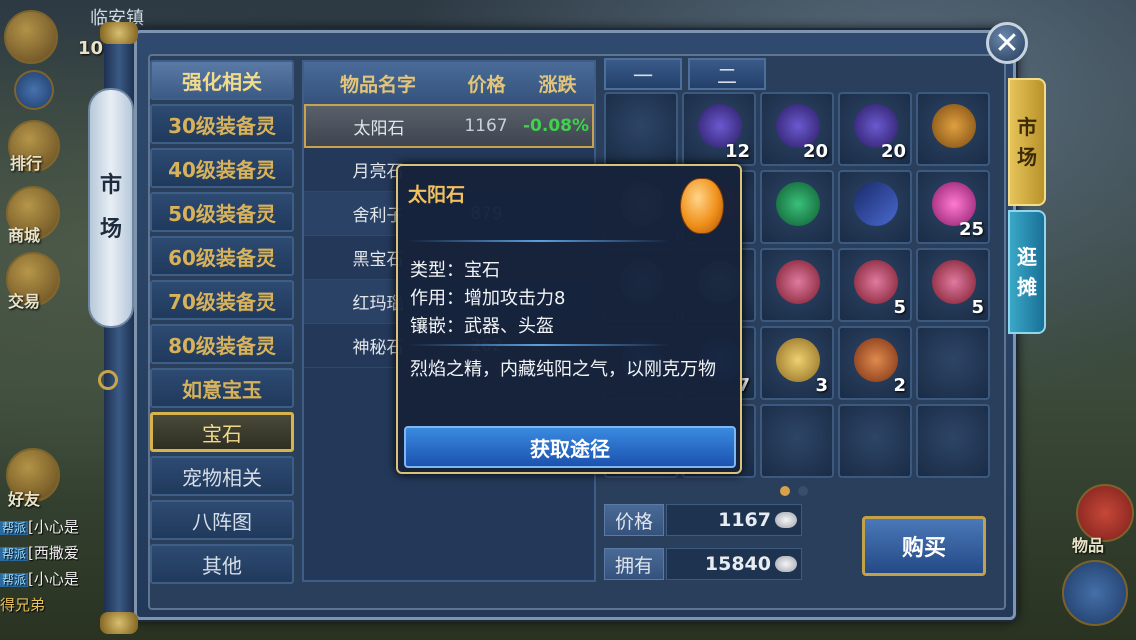 This screenshot has height=640, width=1136. What do you see at coordinates (954, 126) in the screenshot?
I see `pot-icon` at bounding box center [954, 126].